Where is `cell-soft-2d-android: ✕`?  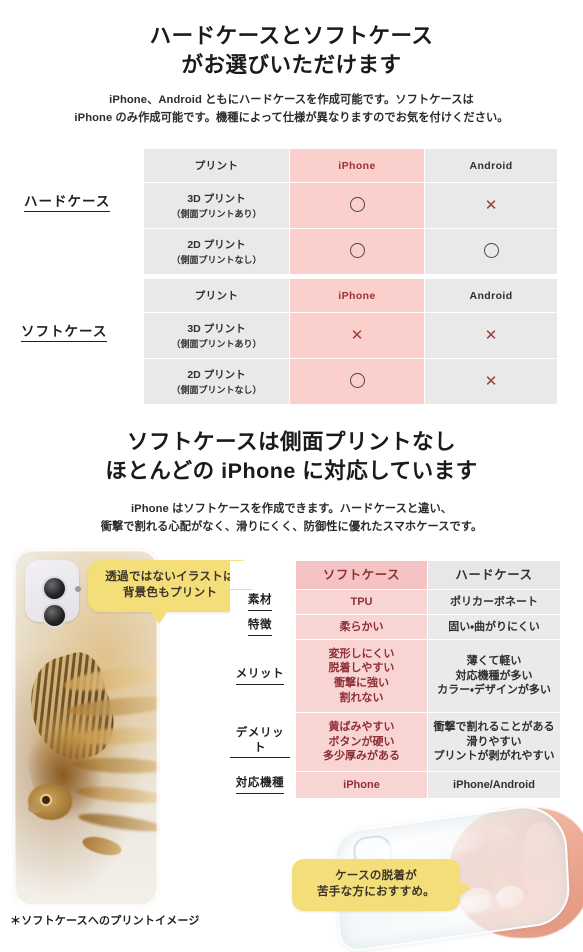
cell-soft-2d-android: ✕ is located at coordinates (491, 381).